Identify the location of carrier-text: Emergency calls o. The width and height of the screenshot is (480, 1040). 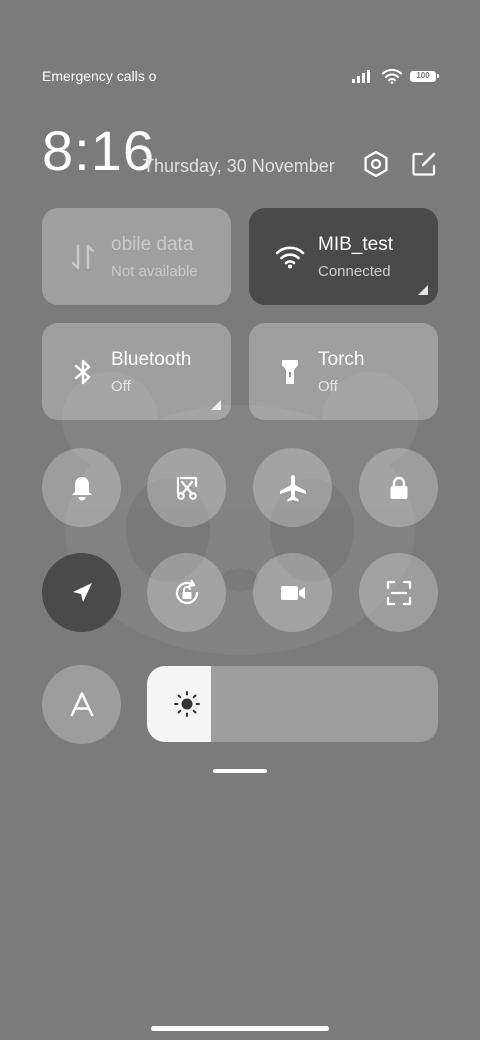
(99, 76).